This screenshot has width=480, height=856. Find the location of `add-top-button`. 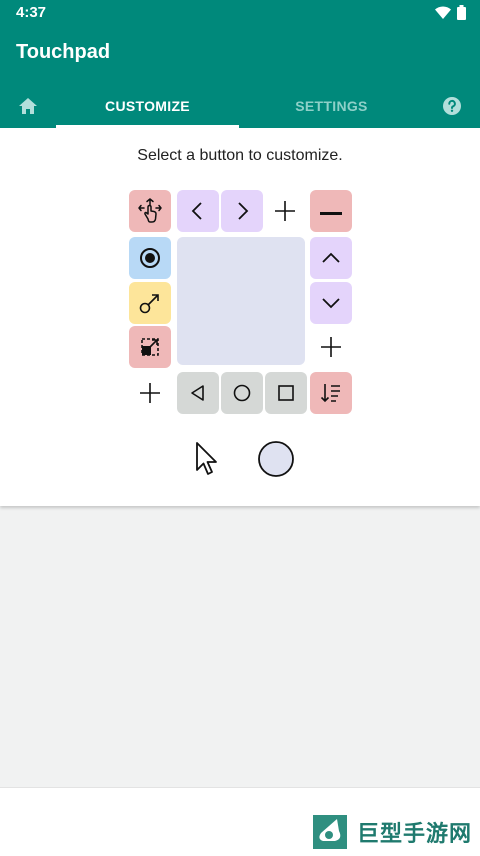

add-top-button is located at coordinates (285, 211).